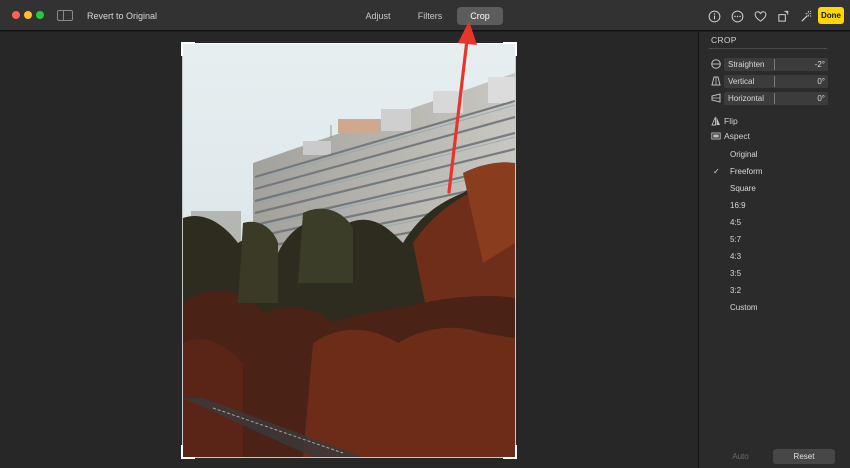  I want to click on rotate-icon, so click(783, 16).